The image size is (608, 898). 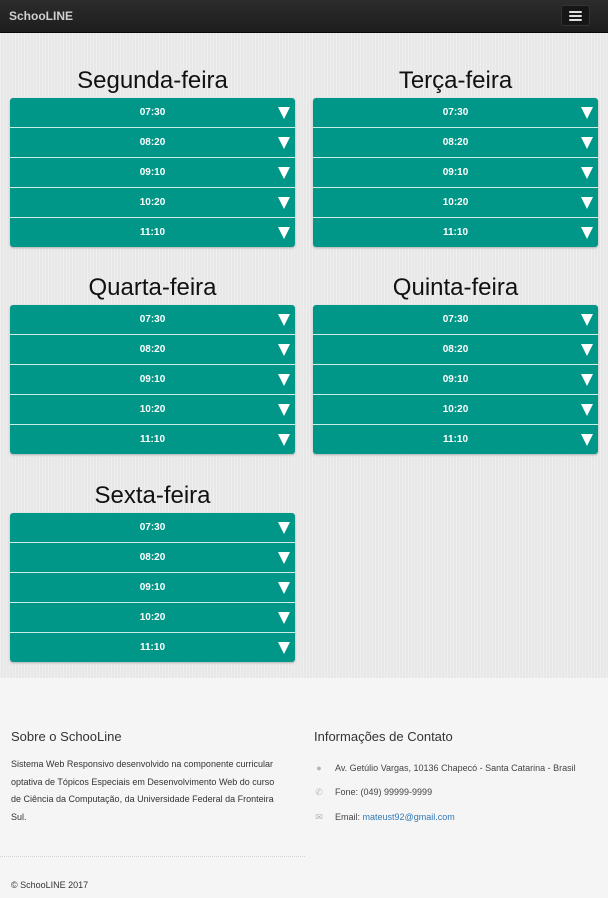 What do you see at coordinates (384, 792) in the screenshot?
I see `phone-text: Fone: (049) 99999-9999` at bounding box center [384, 792].